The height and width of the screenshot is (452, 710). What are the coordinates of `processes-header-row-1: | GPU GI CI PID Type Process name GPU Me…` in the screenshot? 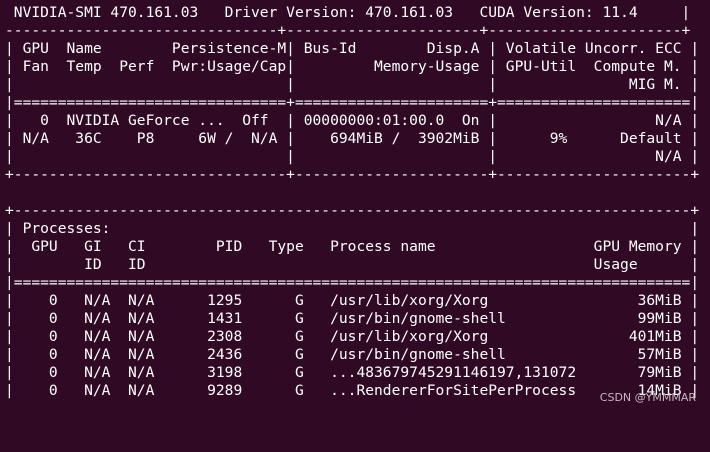 It's located at (352, 246).